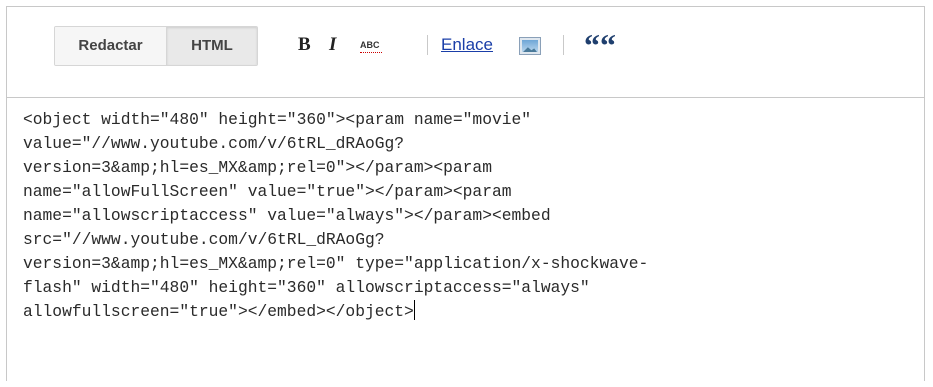  What do you see at coordinates (332, 45) in the screenshot?
I see `italic-button: I` at bounding box center [332, 45].